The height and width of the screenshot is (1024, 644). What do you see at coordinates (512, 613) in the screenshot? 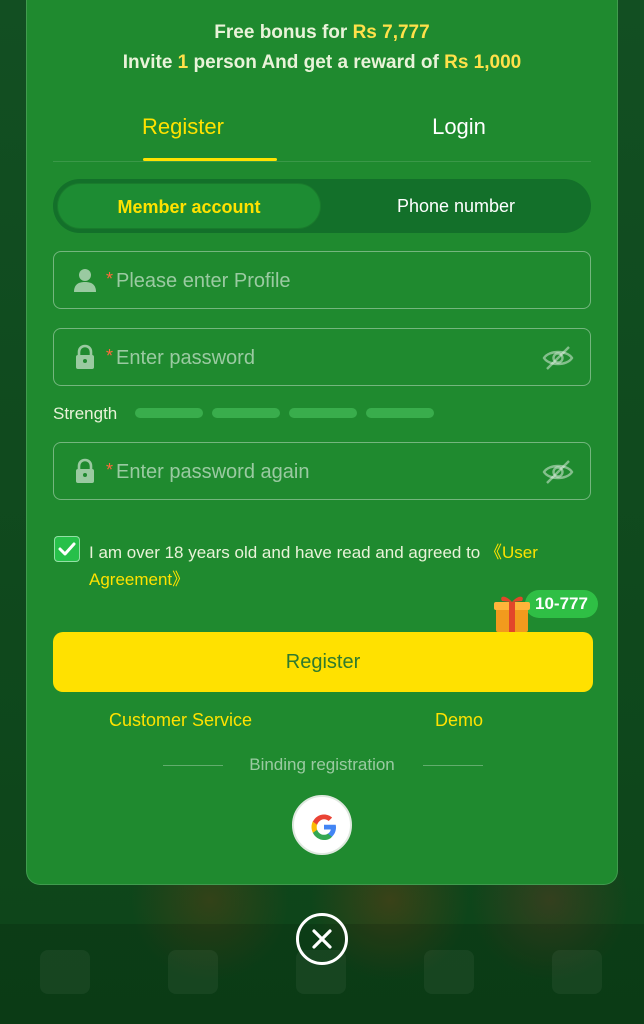
I see `gift-icon` at bounding box center [512, 613].